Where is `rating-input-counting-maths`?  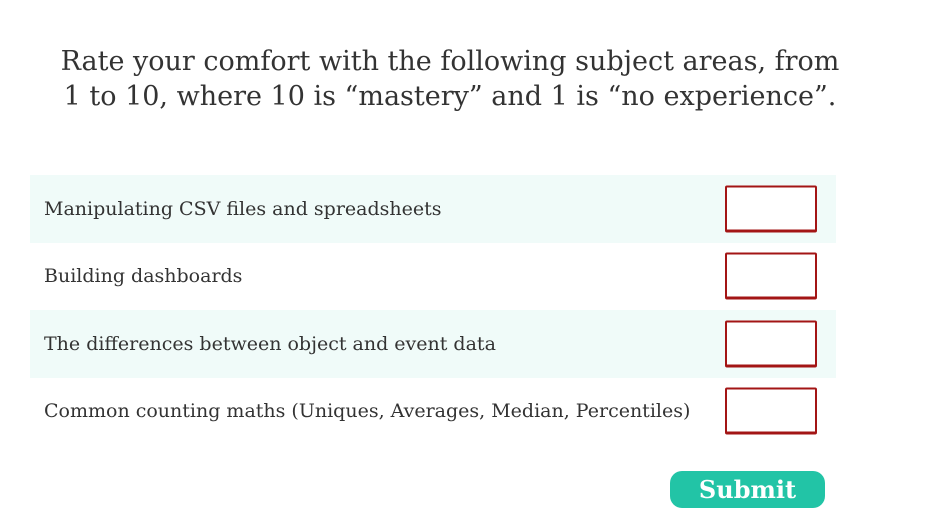
rating-input-counting-maths is located at coordinates (771, 411).